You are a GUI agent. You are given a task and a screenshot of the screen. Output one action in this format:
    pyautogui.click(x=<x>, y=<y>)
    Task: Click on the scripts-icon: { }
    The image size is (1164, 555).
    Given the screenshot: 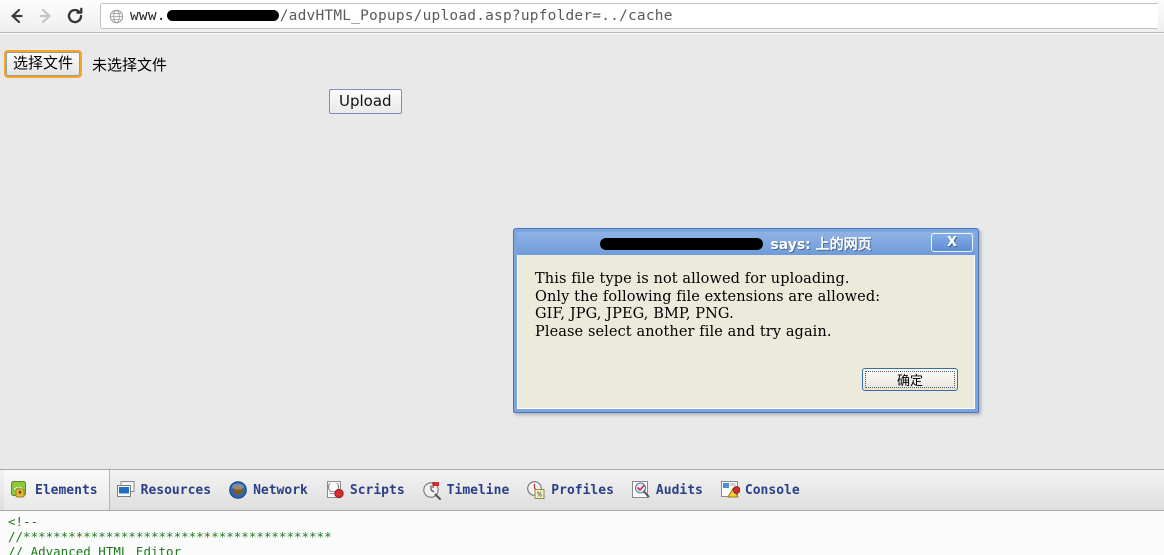 What is the action you would take?
    pyautogui.click(x=335, y=490)
    